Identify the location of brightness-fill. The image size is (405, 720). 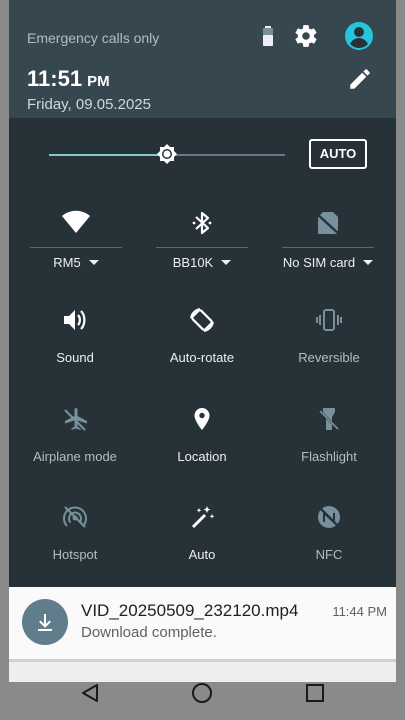
(108, 155).